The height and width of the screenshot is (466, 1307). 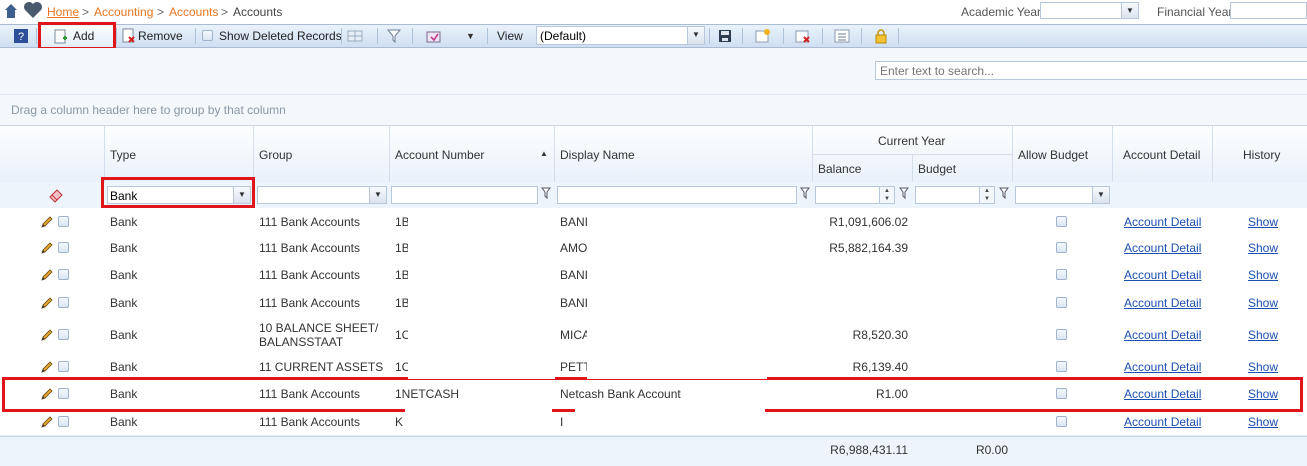 I want to click on balance-filter-spinner: ▲ ▼, so click(x=855, y=195).